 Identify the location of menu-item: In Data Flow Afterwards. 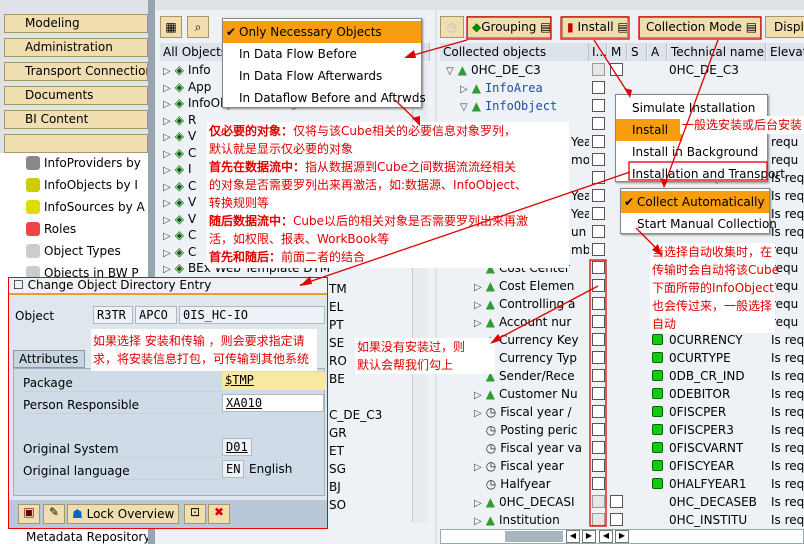
(322, 76).